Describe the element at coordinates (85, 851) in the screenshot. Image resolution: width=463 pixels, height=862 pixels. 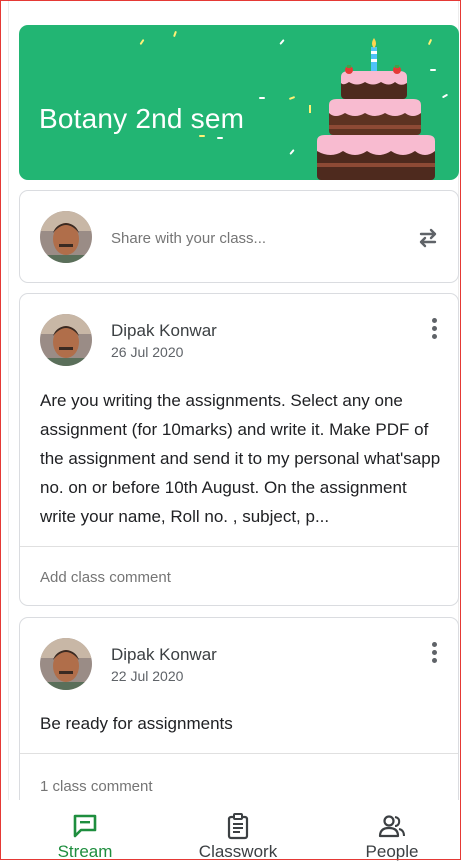
I see `nav-stream-label: Stream` at that location.